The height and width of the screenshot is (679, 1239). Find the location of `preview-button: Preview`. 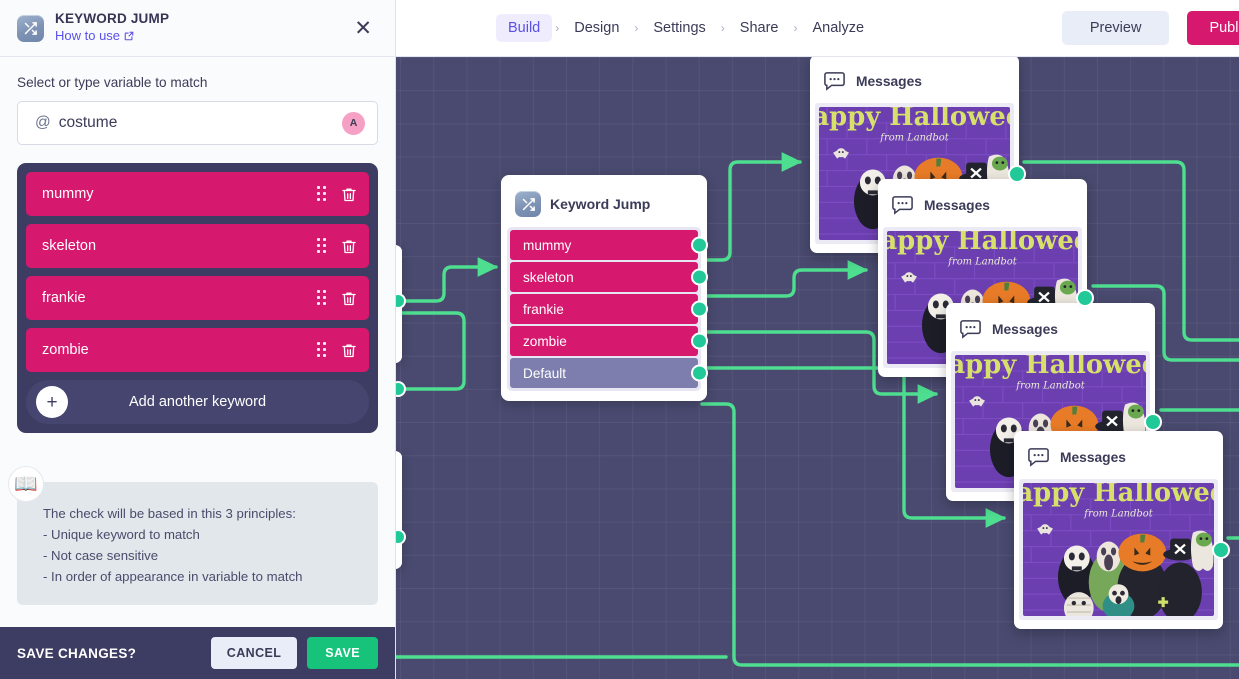

preview-button: Preview is located at coordinates (1115, 28).